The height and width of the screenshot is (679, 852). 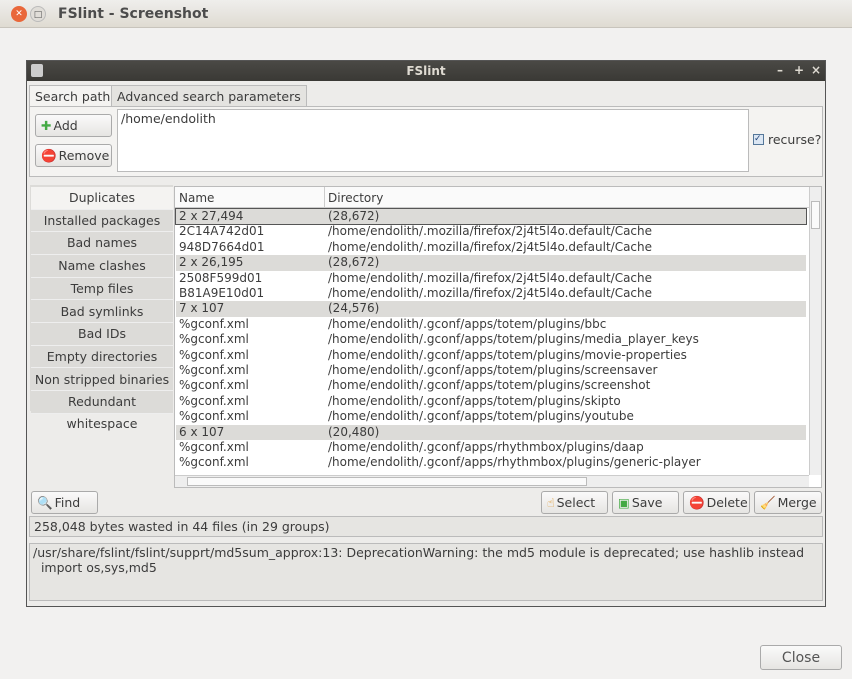 I want to click on hand-pointer-icon: ☝, so click(x=551, y=502).